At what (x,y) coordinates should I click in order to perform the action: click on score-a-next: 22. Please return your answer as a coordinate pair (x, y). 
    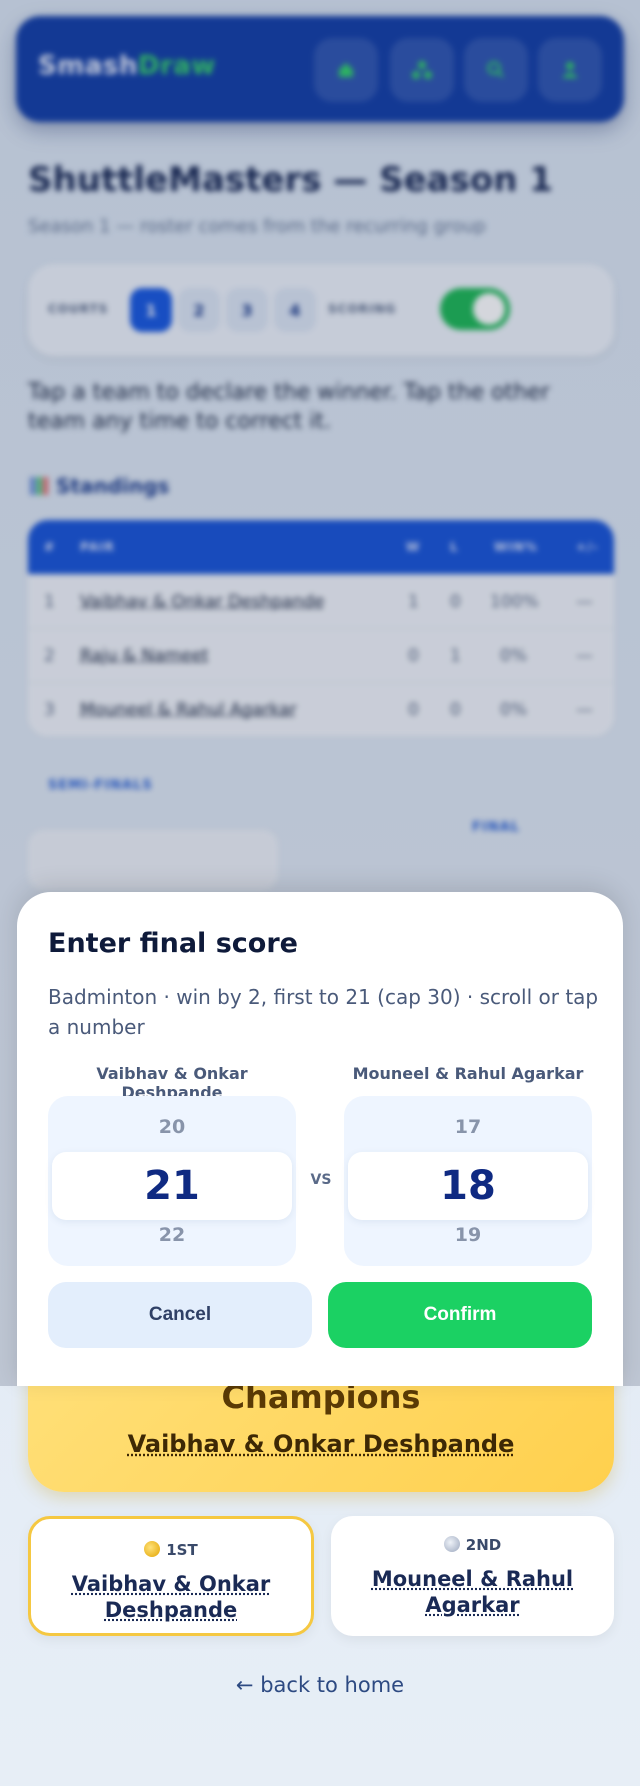
    Looking at the image, I should click on (172, 1235).